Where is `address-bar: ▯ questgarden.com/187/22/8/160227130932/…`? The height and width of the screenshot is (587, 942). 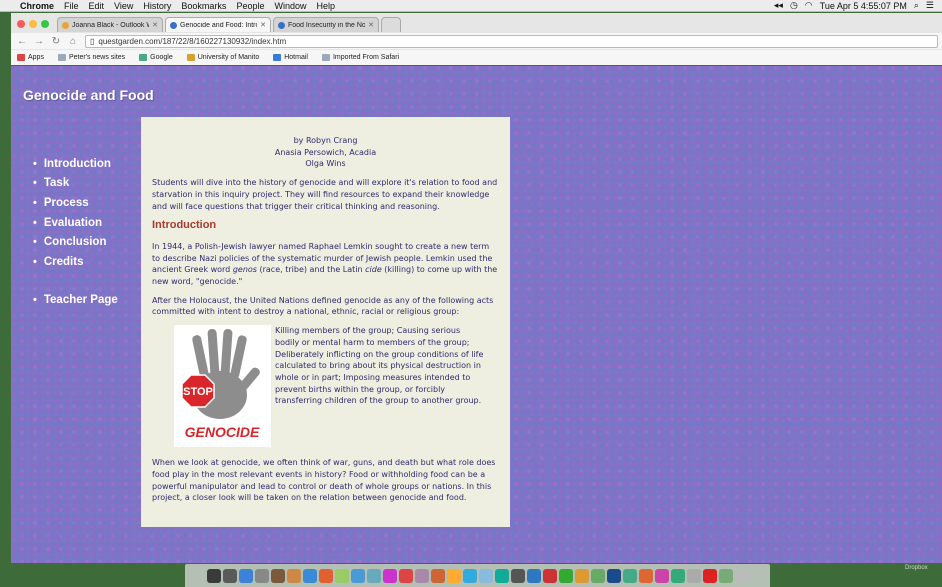 address-bar: ▯ questgarden.com/187/22/8/160227130932/… is located at coordinates (511, 41).